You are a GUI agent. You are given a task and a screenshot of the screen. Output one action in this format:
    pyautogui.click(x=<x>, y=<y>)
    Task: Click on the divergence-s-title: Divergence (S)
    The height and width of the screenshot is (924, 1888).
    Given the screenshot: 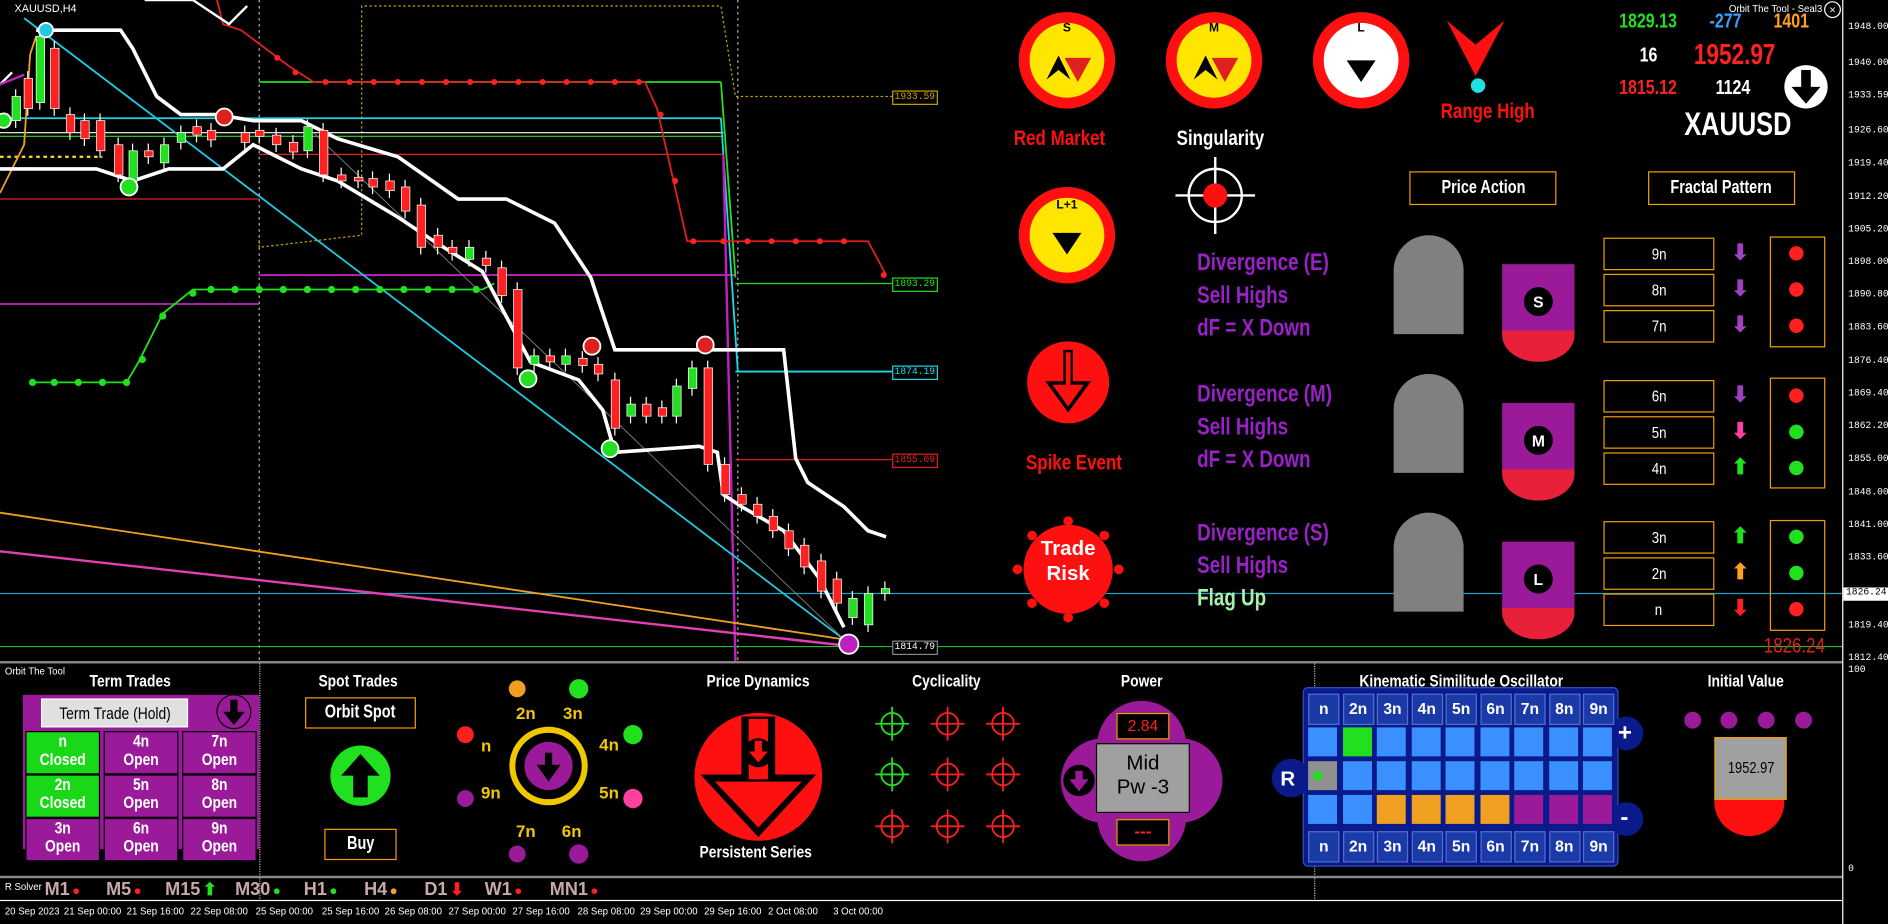 What is the action you would take?
    pyautogui.click(x=1263, y=533)
    